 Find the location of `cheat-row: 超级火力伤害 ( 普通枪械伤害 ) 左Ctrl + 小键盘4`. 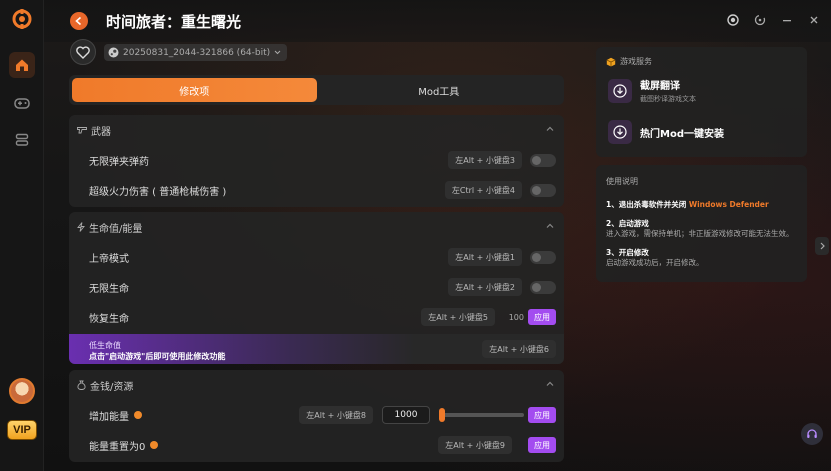

cheat-row: 超级火力伤害 ( 普通枪械伤害 ) 左Ctrl + 小键盘4 is located at coordinates (316, 190).